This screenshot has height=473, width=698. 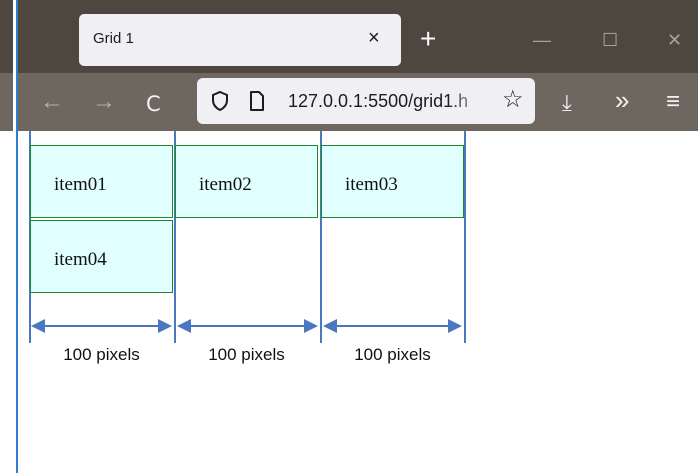 I want to click on tab-title: Grid 1, so click(x=113, y=38).